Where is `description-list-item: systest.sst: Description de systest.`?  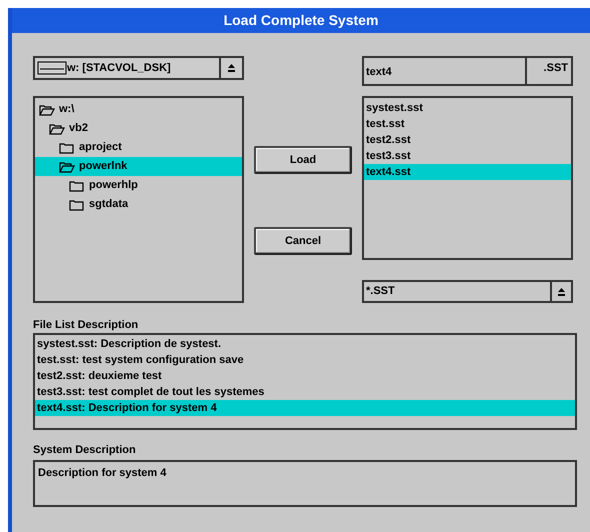 description-list-item: systest.sst: Description de systest. is located at coordinates (305, 344).